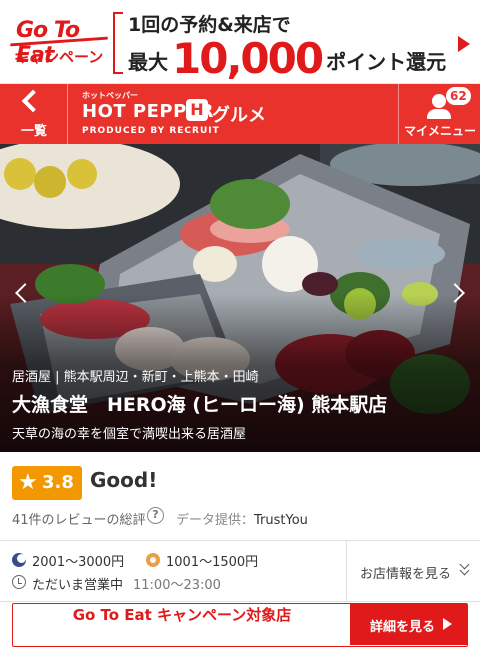  Describe the element at coordinates (197, 110) in the screenshot. I see `logo-h-icon: H` at that location.